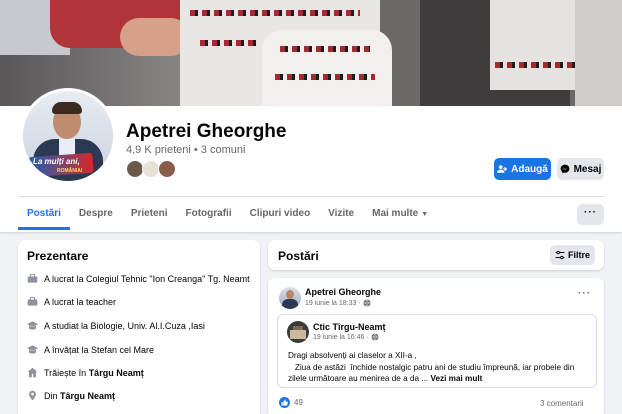  What do you see at coordinates (578, 255) in the screenshot?
I see `filters-label: Filtre` at bounding box center [578, 255].